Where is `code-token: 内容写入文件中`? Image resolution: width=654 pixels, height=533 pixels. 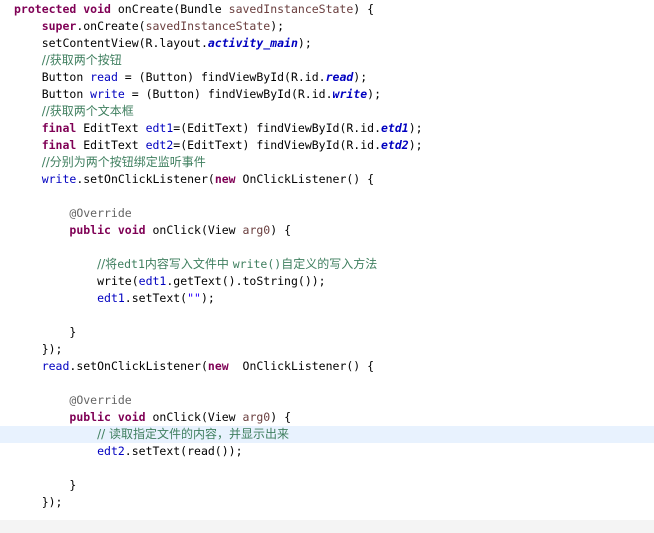 code-token: 内容写入文件中 is located at coordinates (188, 264).